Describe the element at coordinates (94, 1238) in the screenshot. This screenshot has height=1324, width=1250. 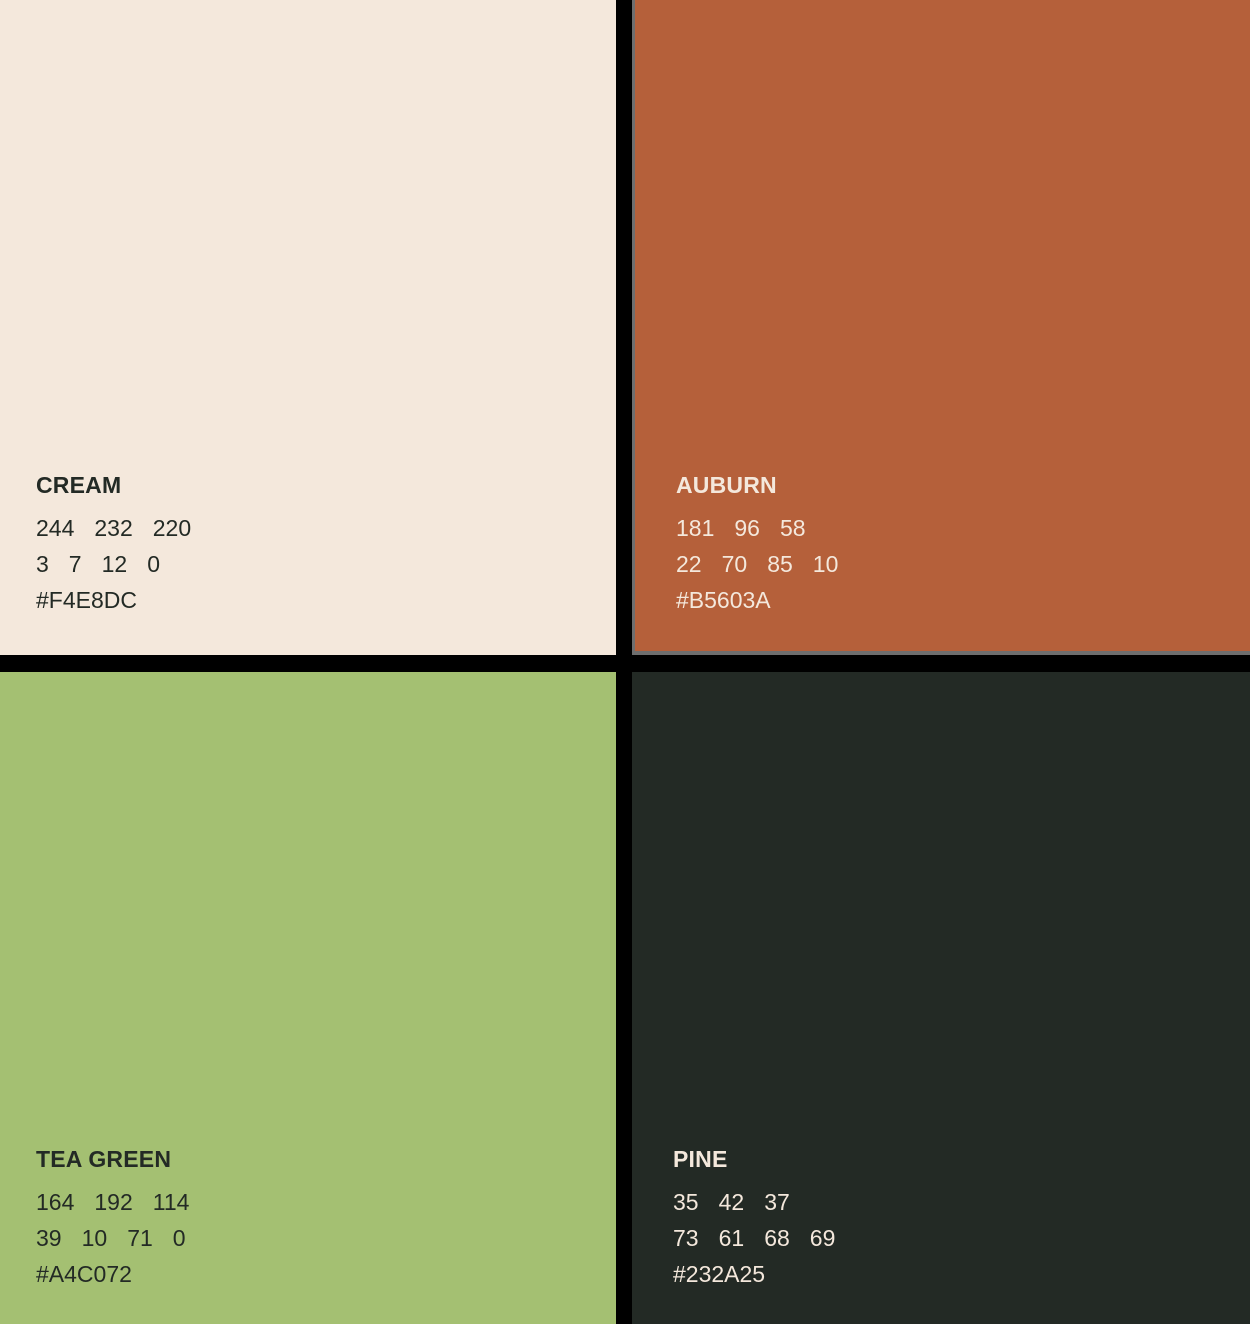
I see `cmyk-m: 10` at that location.